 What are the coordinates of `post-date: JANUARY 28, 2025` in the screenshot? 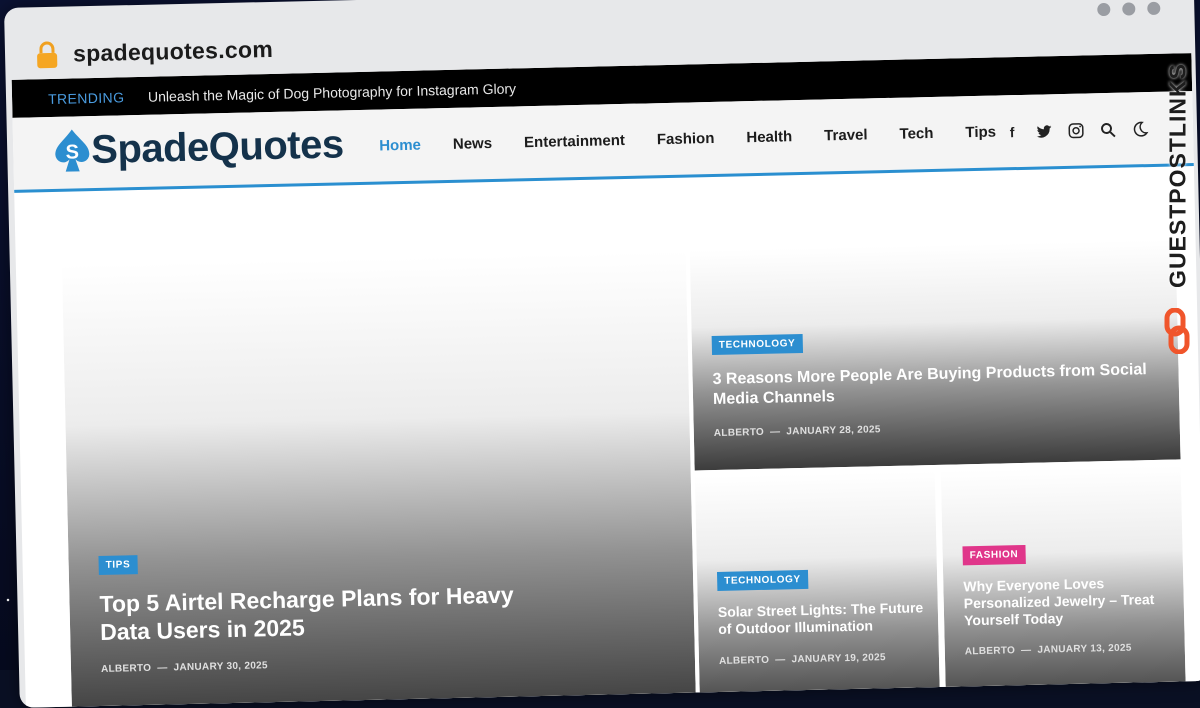 It's located at (833, 431).